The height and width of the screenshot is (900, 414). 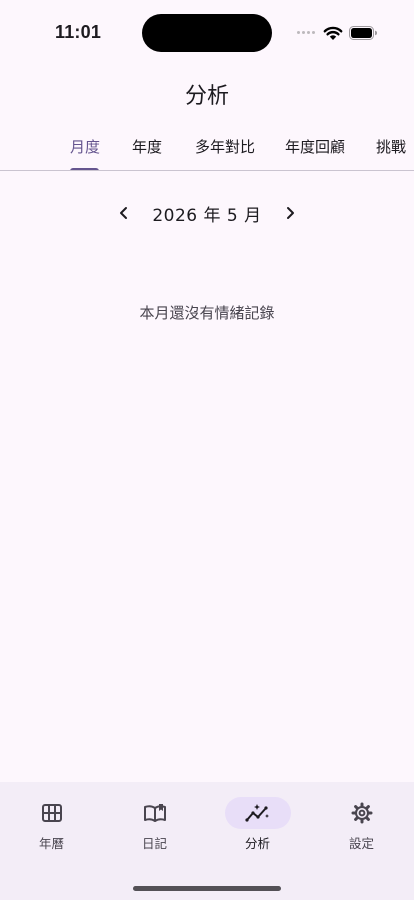 I want to click on page-title: 分析, so click(x=206, y=96).